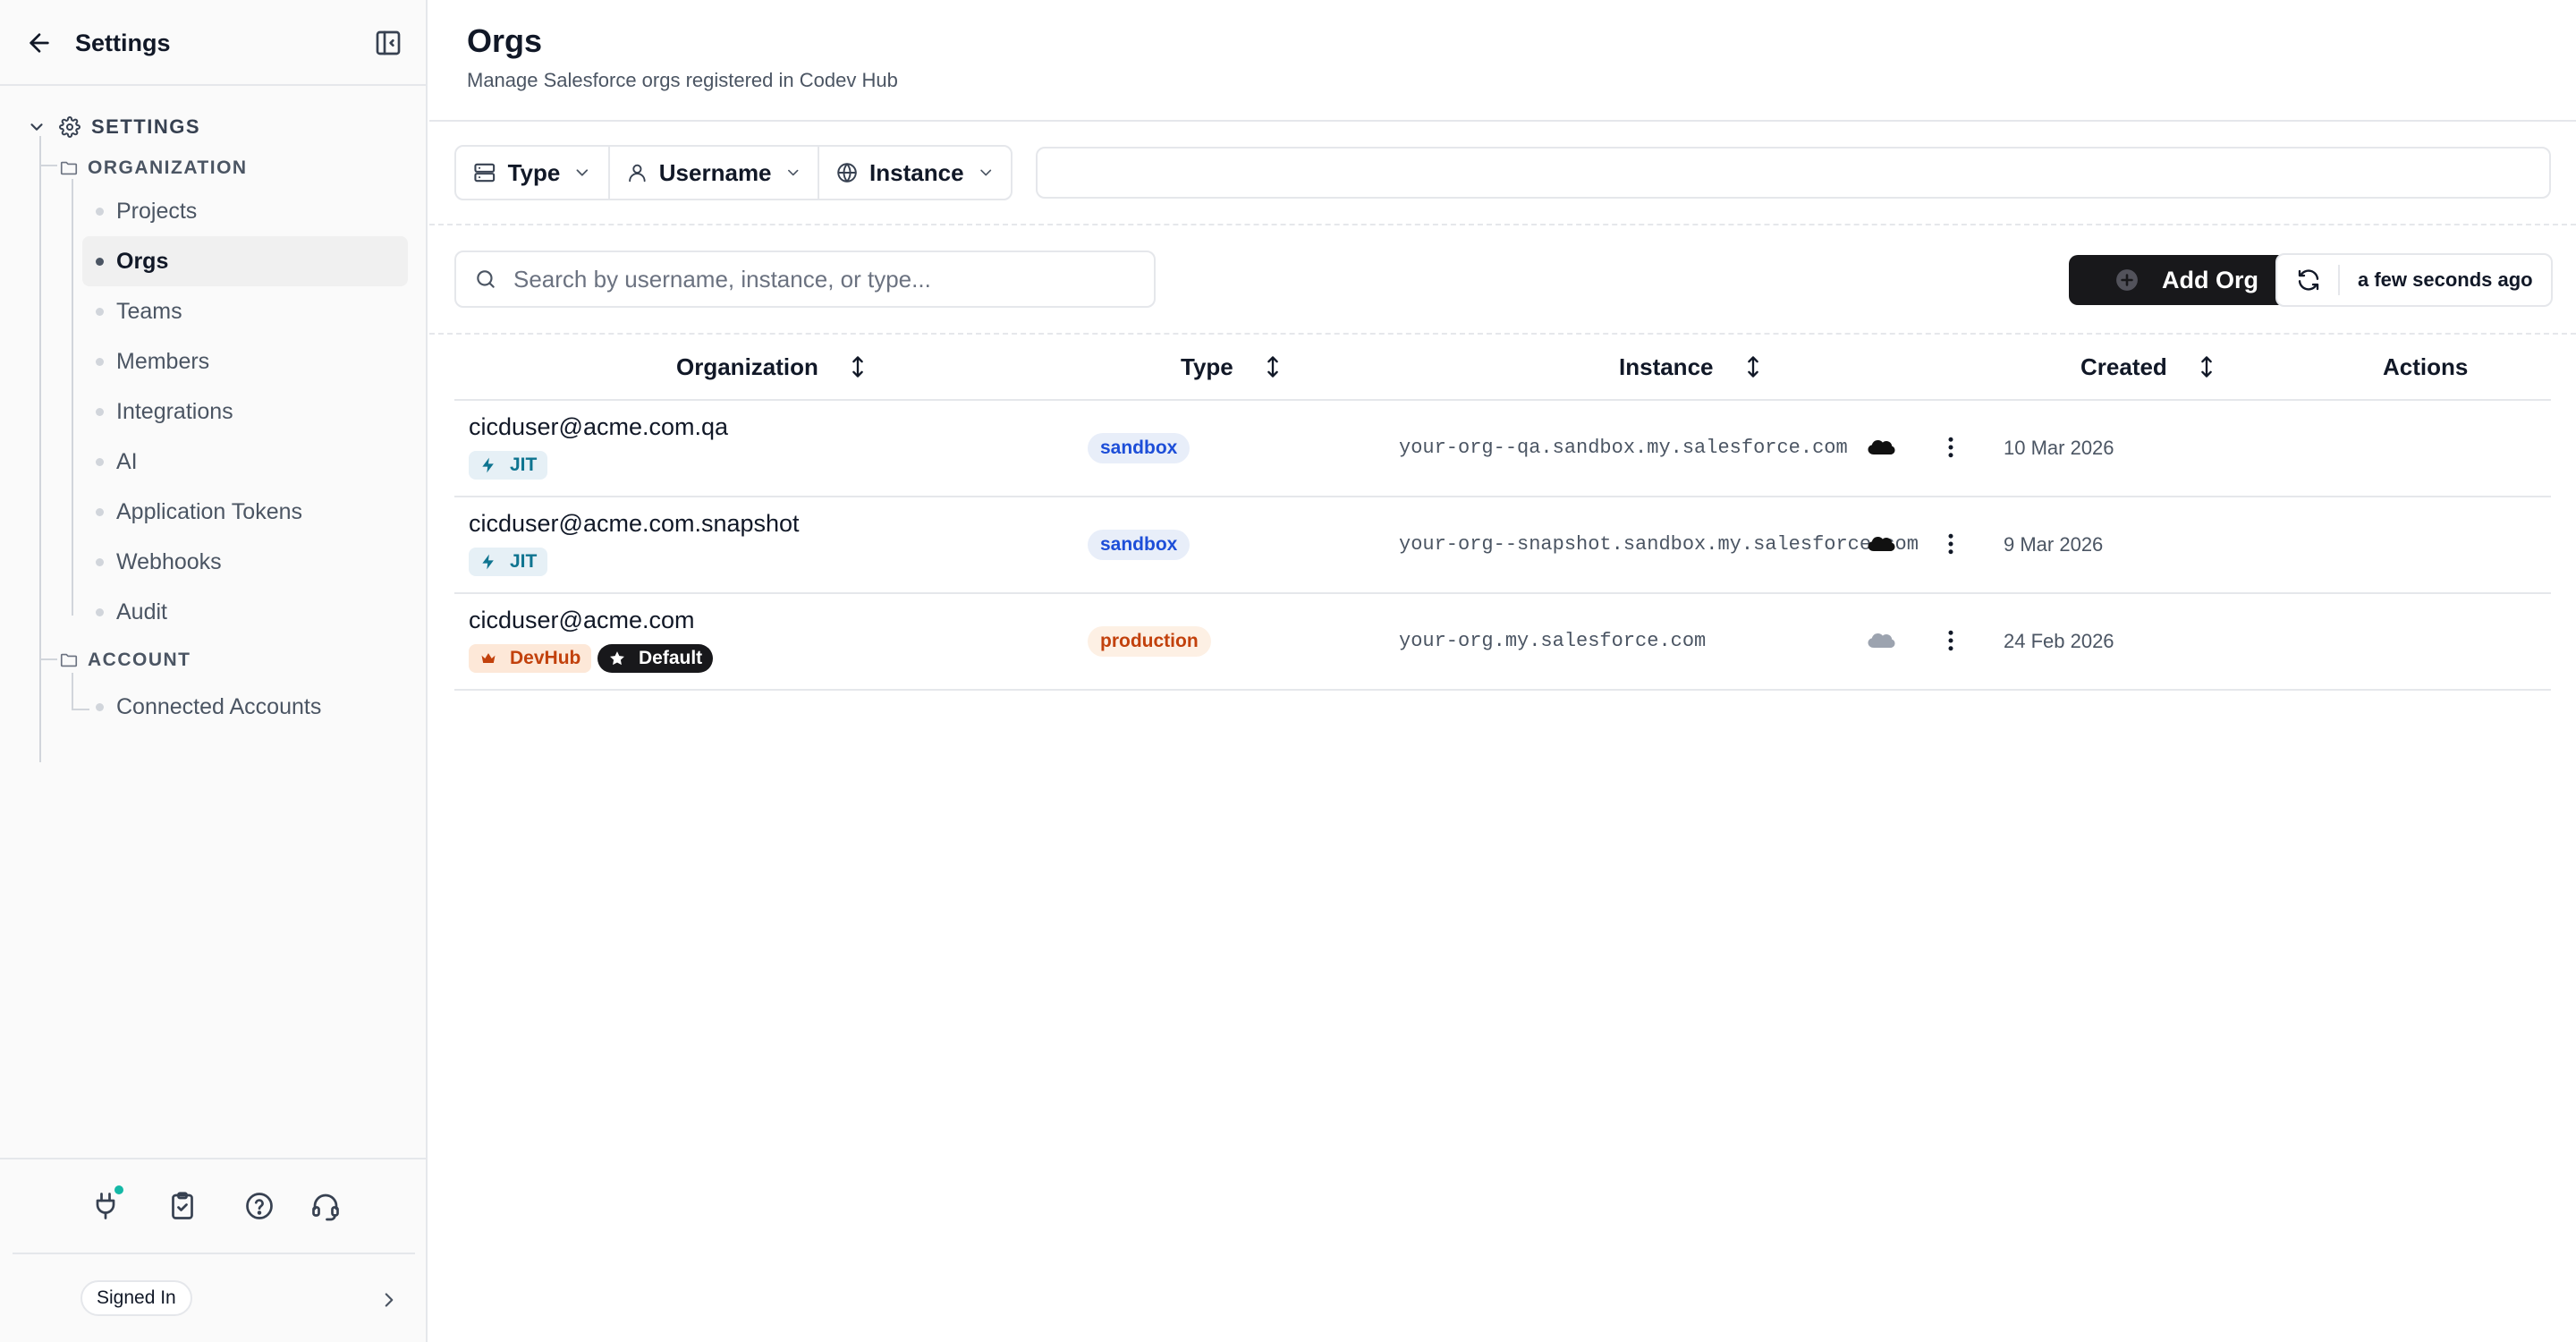  I want to click on default-badge: Default, so click(655, 659).